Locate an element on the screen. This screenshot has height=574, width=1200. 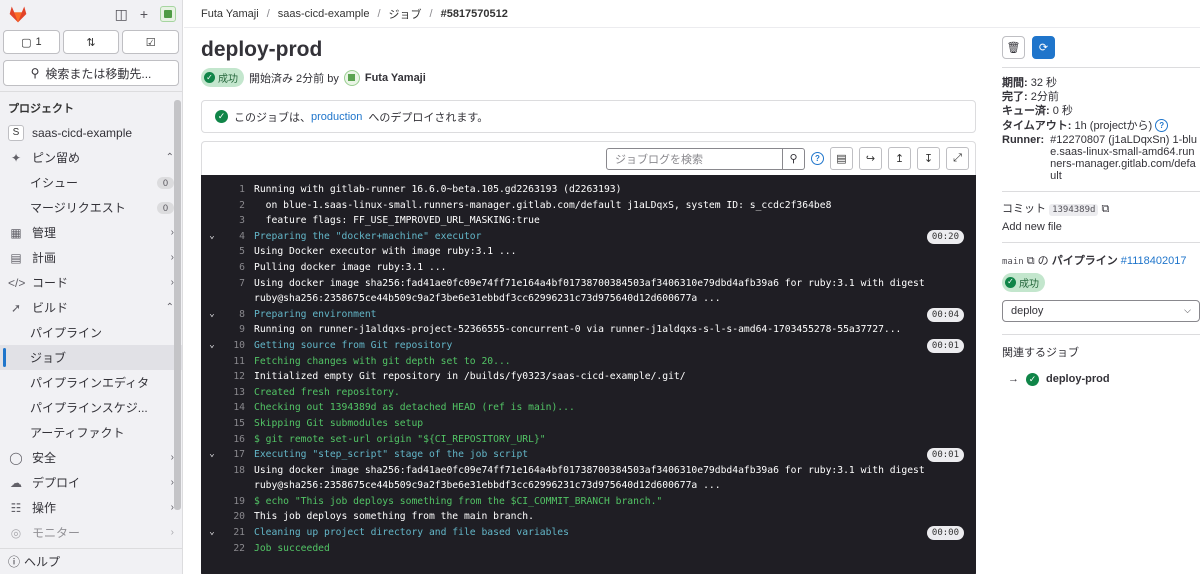
sidebar-toggle-icon: ◫ is located at coordinates (121, 14).